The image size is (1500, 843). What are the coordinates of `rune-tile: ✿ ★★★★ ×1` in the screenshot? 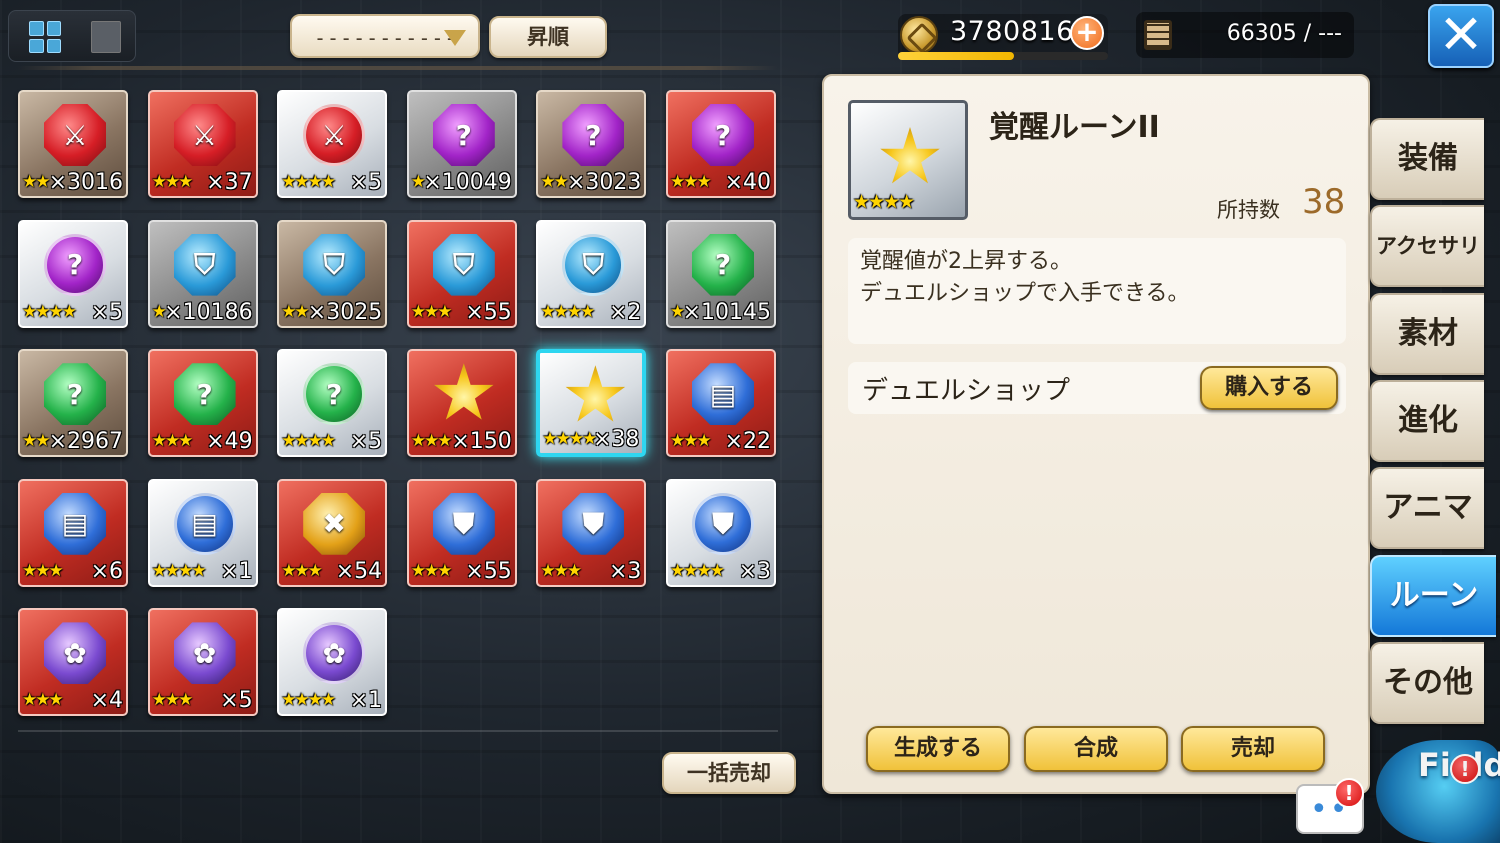 It's located at (332, 662).